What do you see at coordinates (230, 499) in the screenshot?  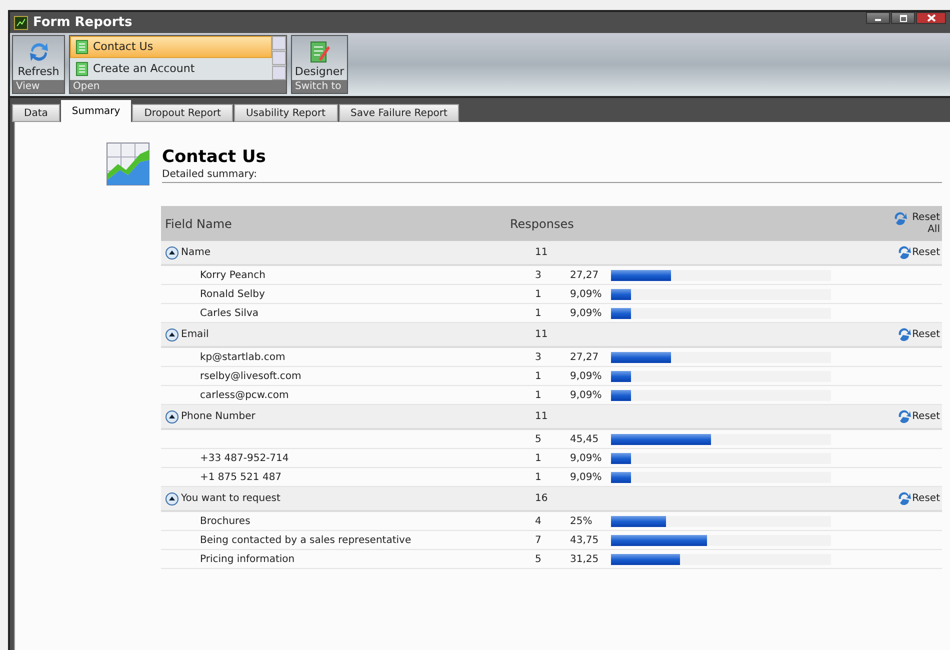 I see `group-name: You want to request` at bounding box center [230, 499].